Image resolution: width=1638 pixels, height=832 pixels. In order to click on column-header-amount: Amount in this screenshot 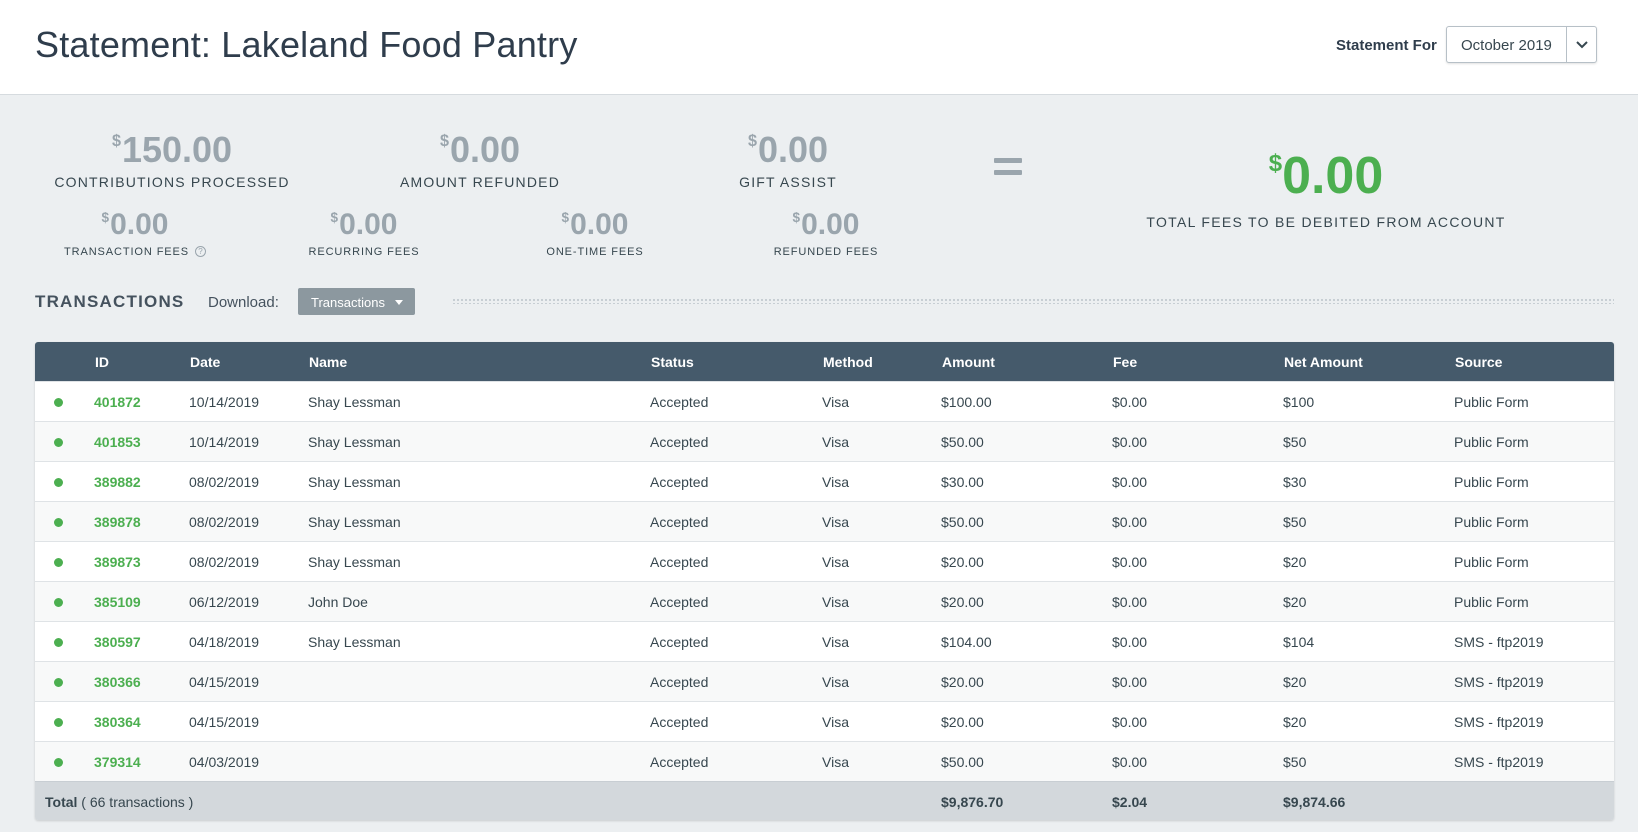, I will do `click(968, 362)`.